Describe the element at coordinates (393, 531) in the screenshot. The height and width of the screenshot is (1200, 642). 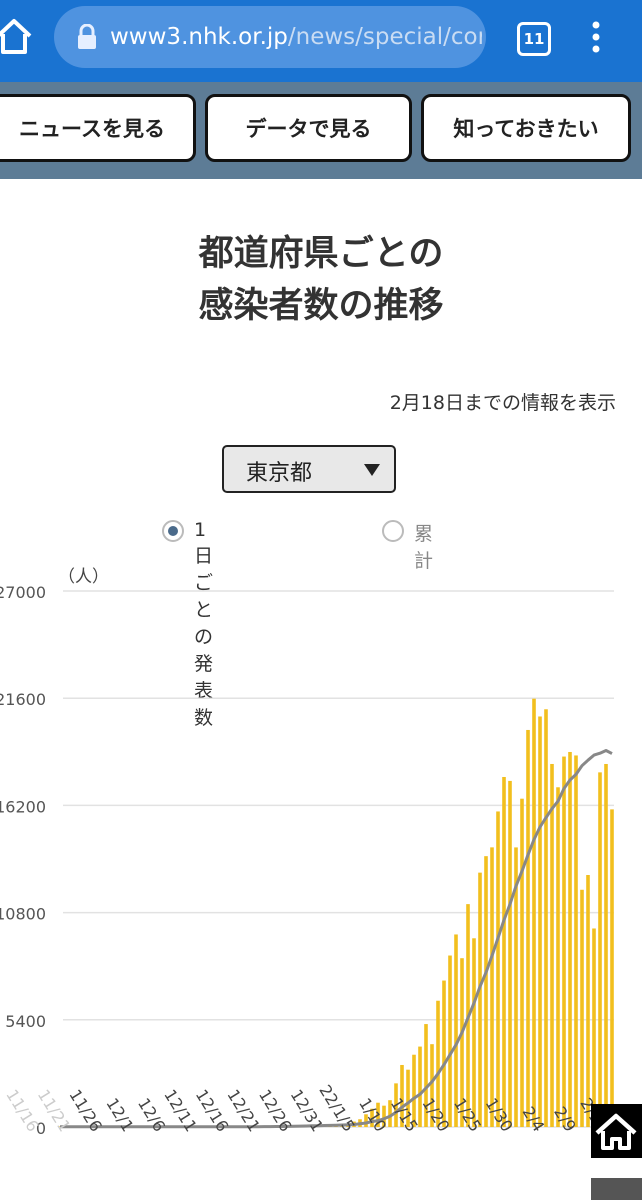
I see `radio-cumulative` at that location.